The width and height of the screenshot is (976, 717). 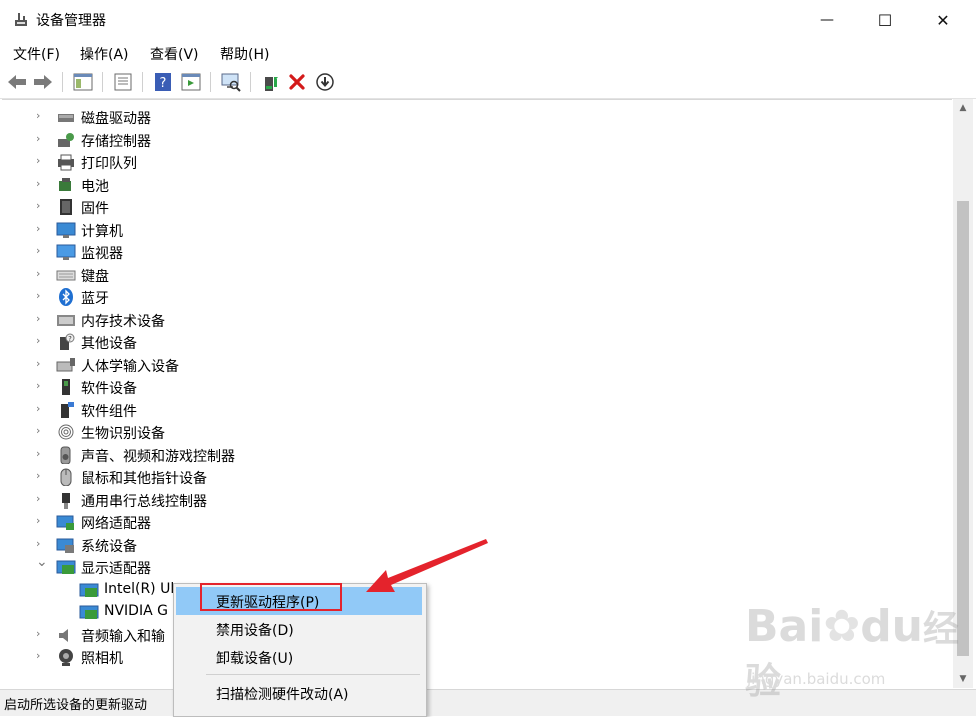 I want to click on minimize-button: —, so click(x=827, y=20).